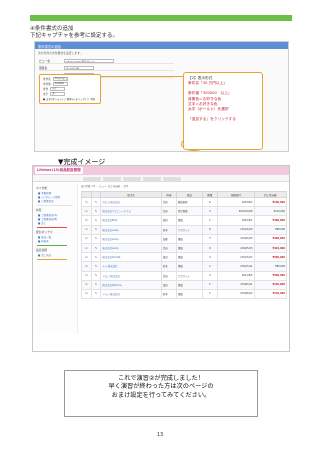  I want to click on company-cell: 株式会社Sumita, so click(131, 257).